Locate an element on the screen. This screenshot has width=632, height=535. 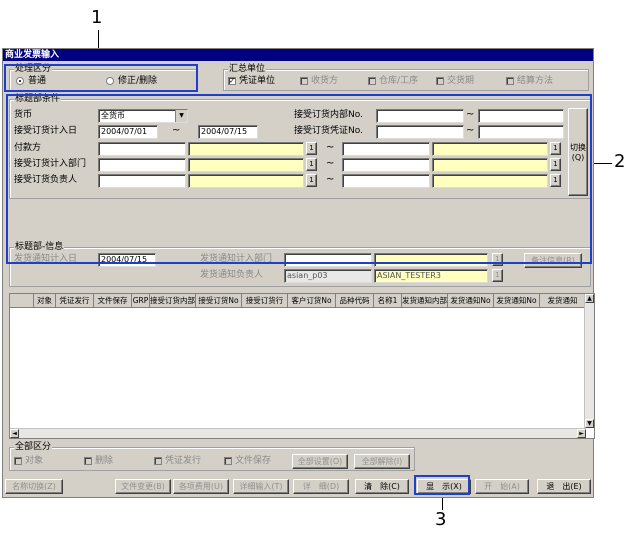
grid-col-notice-no: 发货通知No is located at coordinates (471, 301).